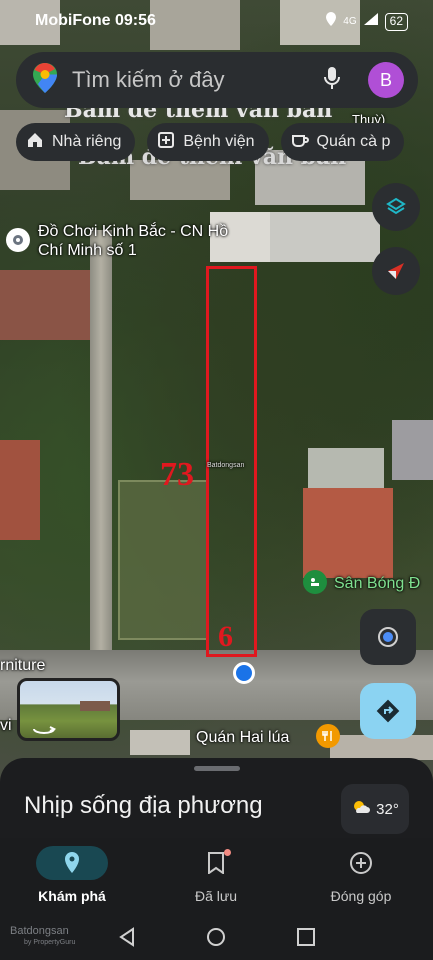 Image resolution: width=433 pixels, height=960 pixels. What do you see at coordinates (68, 709) in the screenshot?
I see `street-view-thumbnail` at bounding box center [68, 709].